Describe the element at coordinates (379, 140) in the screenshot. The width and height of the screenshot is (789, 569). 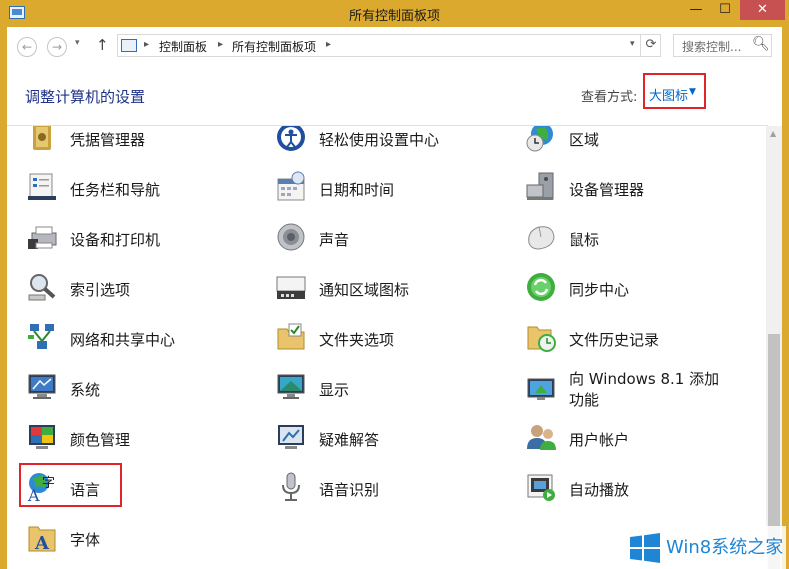
I see `item-label: 轻松使用设置中心` at that location.